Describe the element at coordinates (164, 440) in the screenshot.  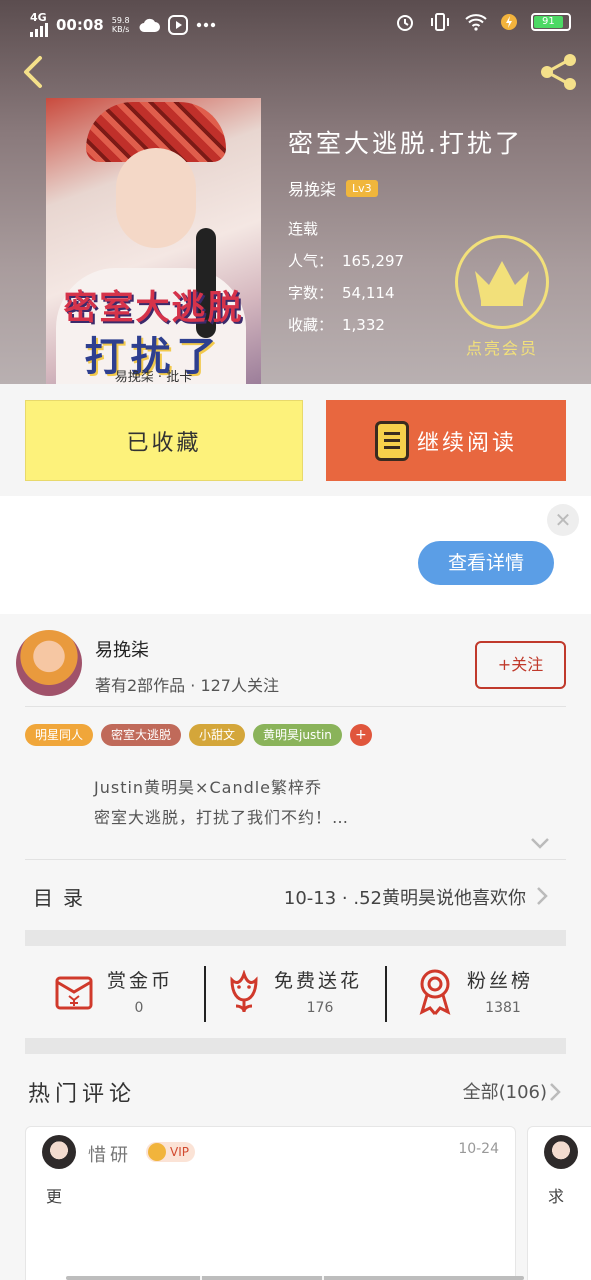
I see `favorited-button: 已收藏` at that location.